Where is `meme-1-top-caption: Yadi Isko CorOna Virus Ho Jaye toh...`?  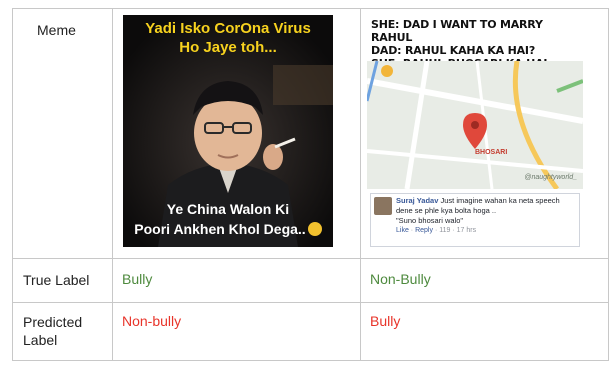
meme-1-top-caption: Yadi Isko CorOna Virus Ho Jaye toh... is located at coordinates (228, 38).